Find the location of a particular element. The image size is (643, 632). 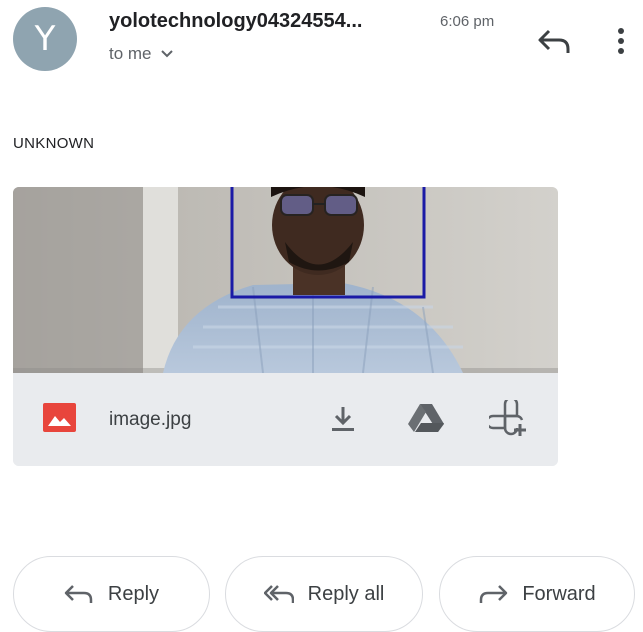

message-body: UNKNOWN is located at coordinates (54, 143).